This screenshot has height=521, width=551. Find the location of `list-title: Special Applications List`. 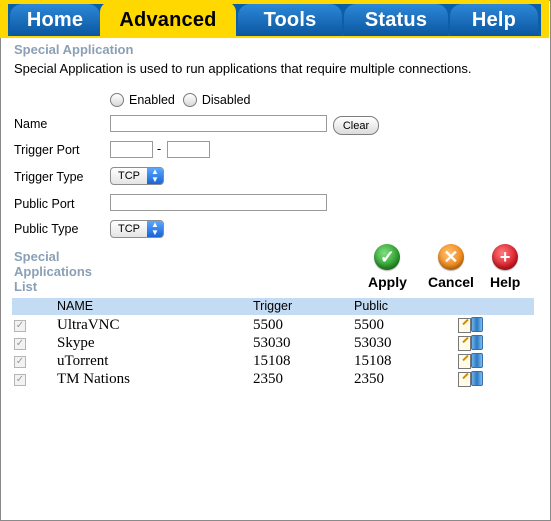

list-title: Special Applications List is located at coordinates (53, 271).